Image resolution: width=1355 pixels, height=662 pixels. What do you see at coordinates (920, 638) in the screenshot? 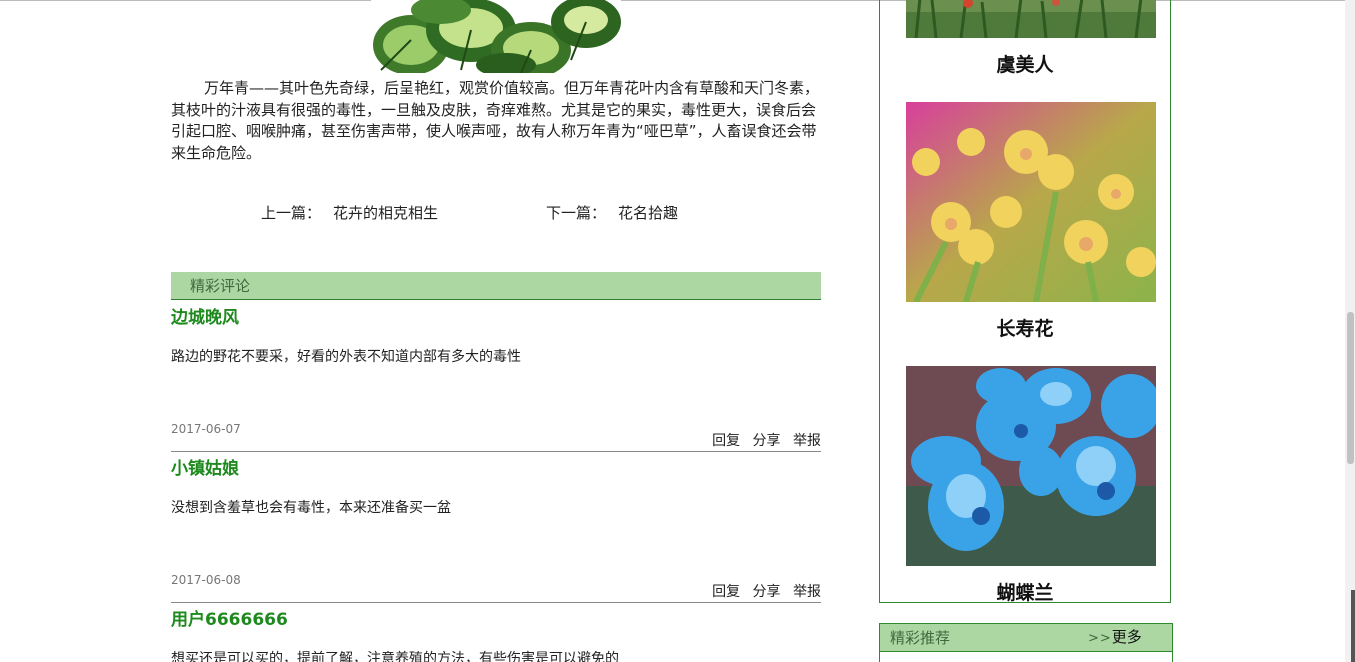
I see `recommend-title: 精彩推荐` at bounding box center [920, 638].